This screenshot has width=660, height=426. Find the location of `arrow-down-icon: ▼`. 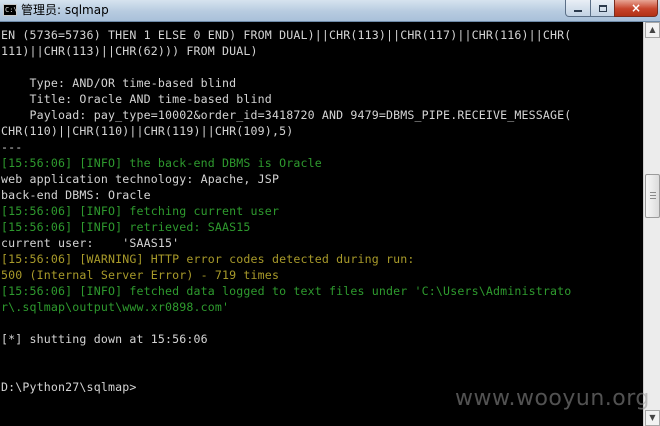

arrow-down-icon: ▼ is located at coordinates (652, 417).